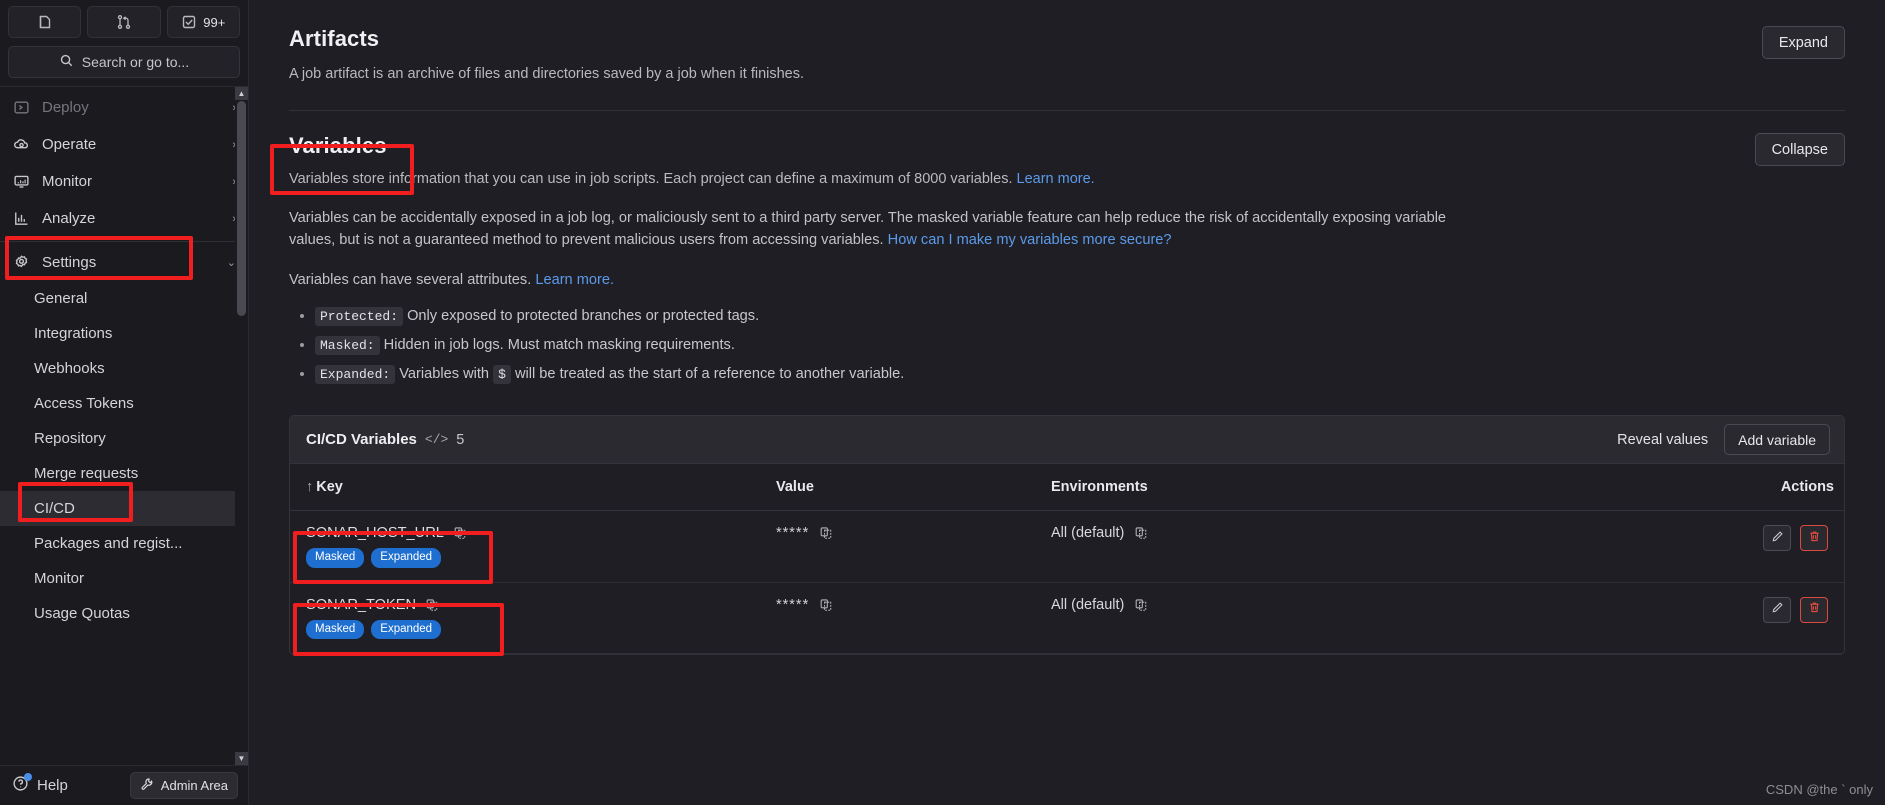 This screenshot has height=805, width=1885. Describe the element at coordinates (124, 508) in the screenshot. I see `sidebar-item-cicd: CI/CD` at that location.